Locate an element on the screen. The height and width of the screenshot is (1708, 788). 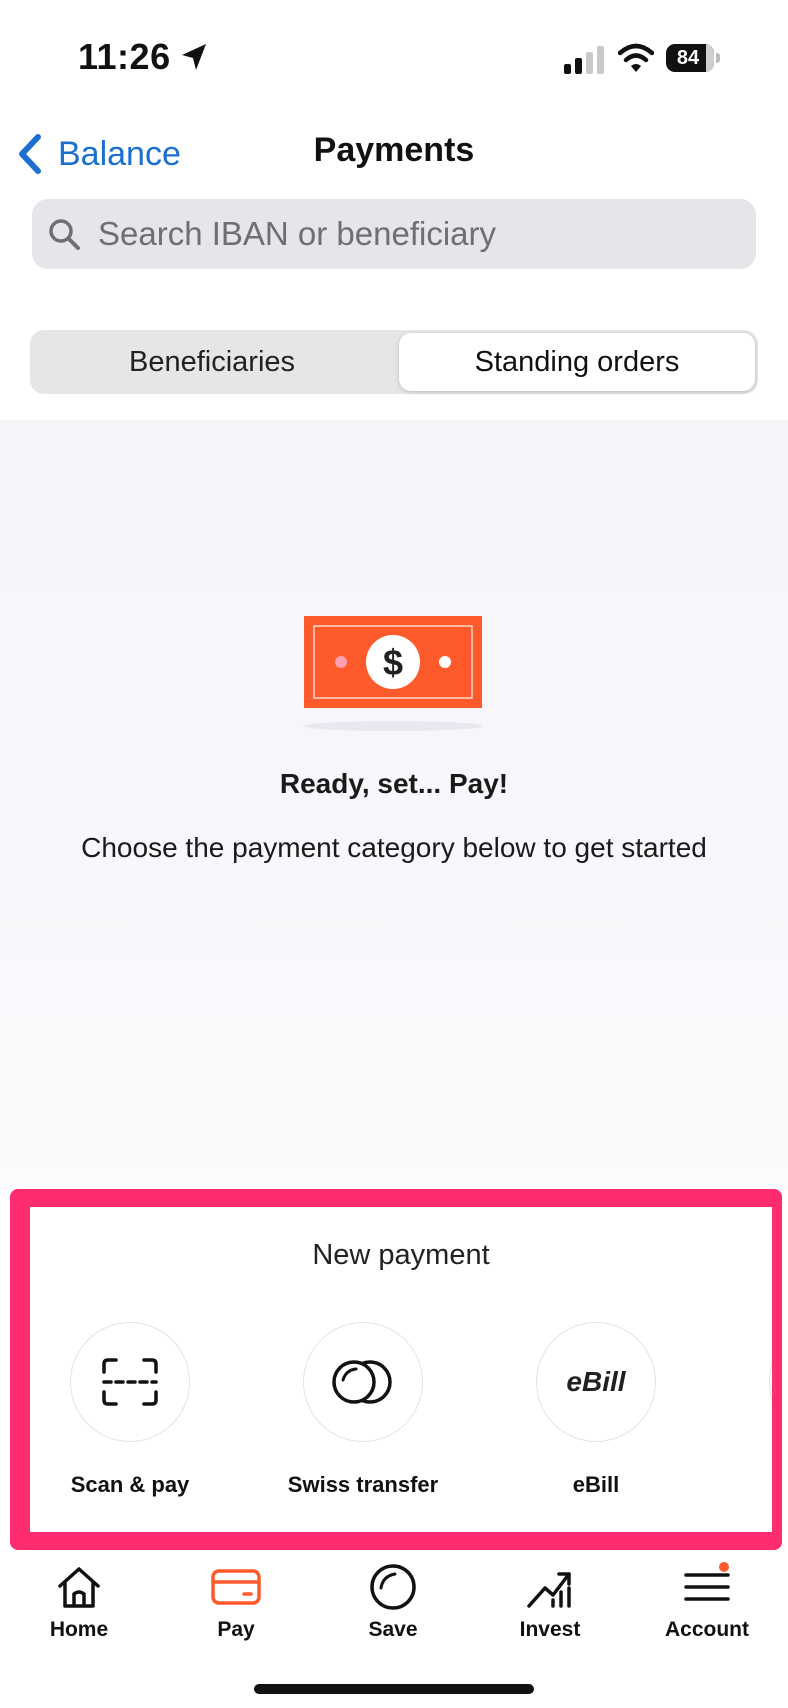
more-payment-option-partial is located at coordinates (750, 1422).